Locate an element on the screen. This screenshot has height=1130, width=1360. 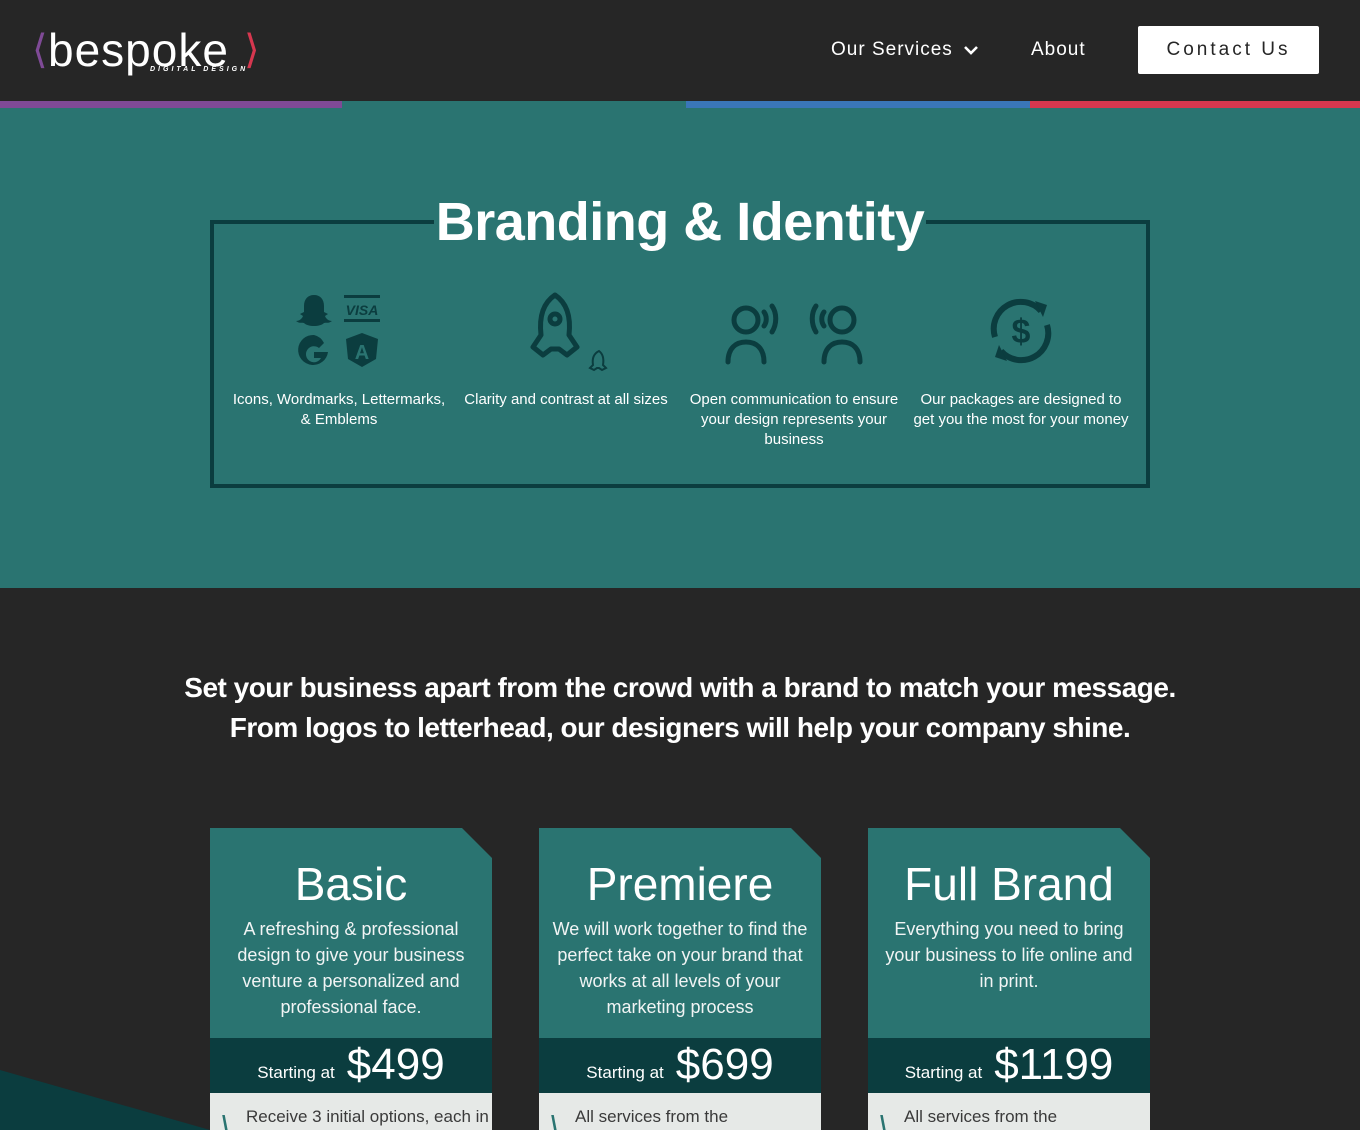
bespoke-logo: ⟨ bespoke ⟩ DIGITAL DESIGN is located at coordinates (147, 53).